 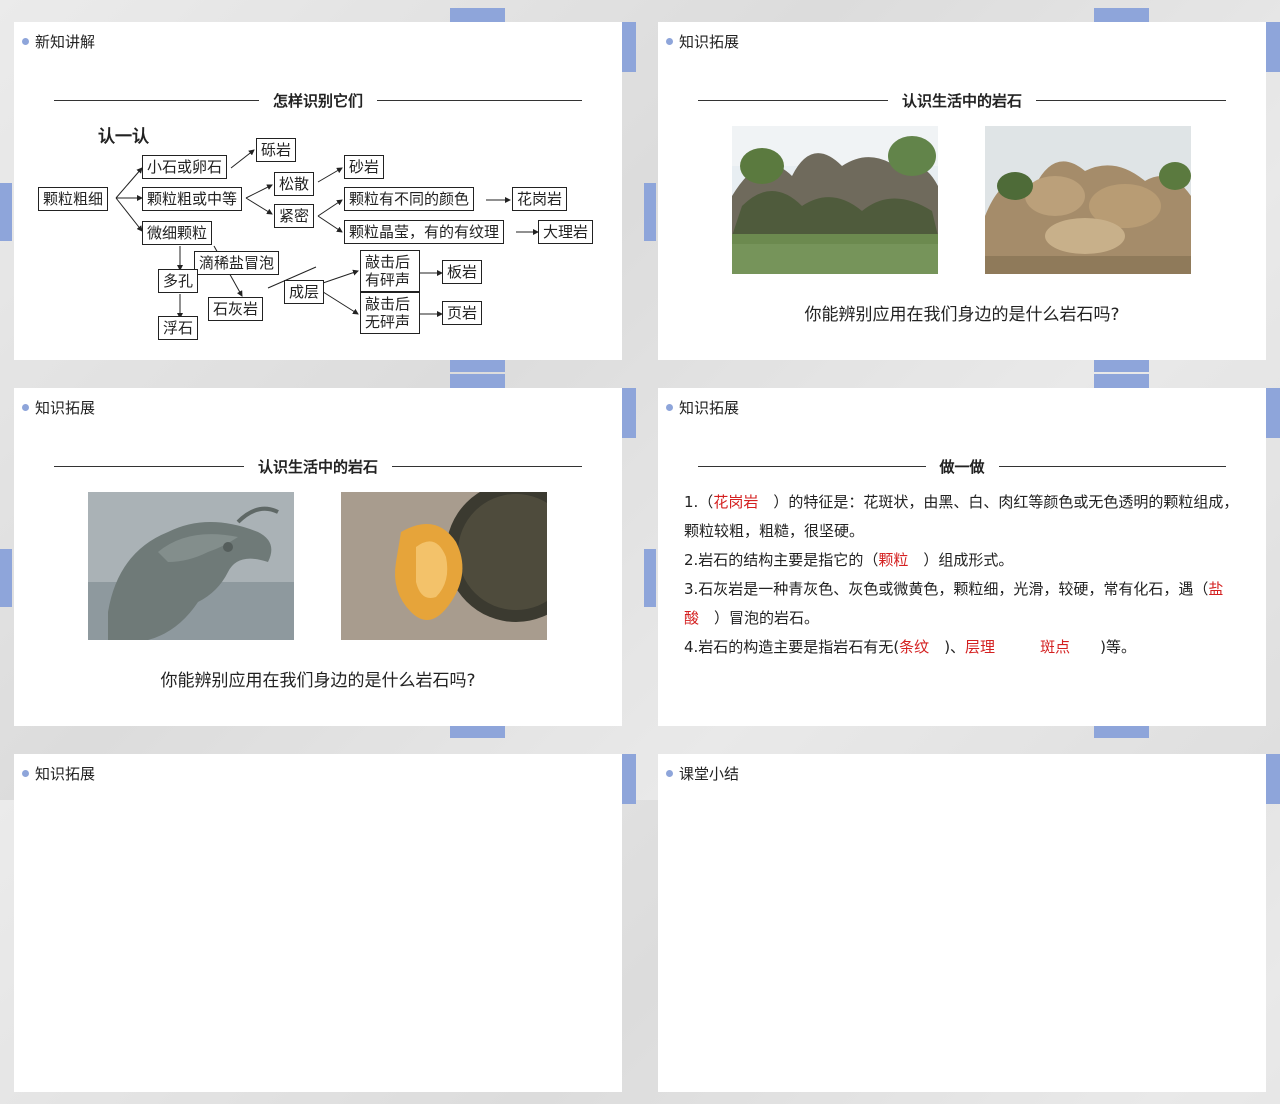 I want to click on node-granite: 花岗岩, so click(x=540, y=199).